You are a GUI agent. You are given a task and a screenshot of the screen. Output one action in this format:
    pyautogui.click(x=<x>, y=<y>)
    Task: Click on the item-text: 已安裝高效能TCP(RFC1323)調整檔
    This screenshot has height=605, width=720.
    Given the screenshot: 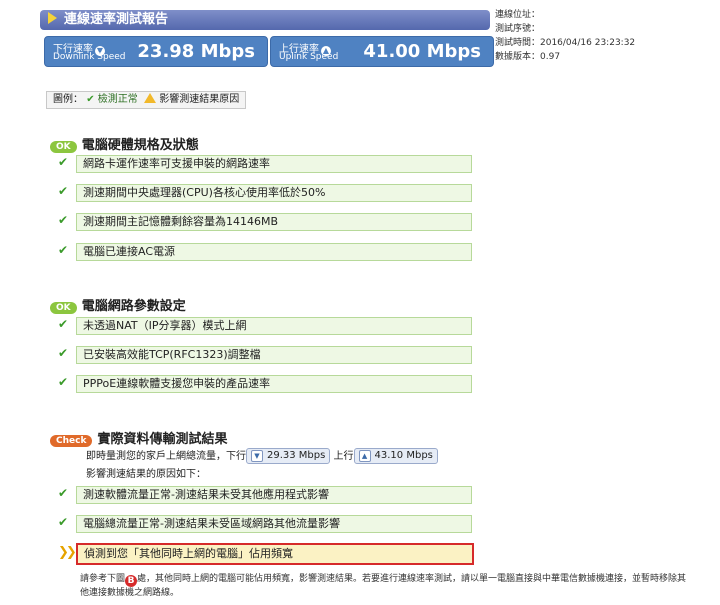 What is the action you would take?
    pyautogui.click(x=274, y=355)
    